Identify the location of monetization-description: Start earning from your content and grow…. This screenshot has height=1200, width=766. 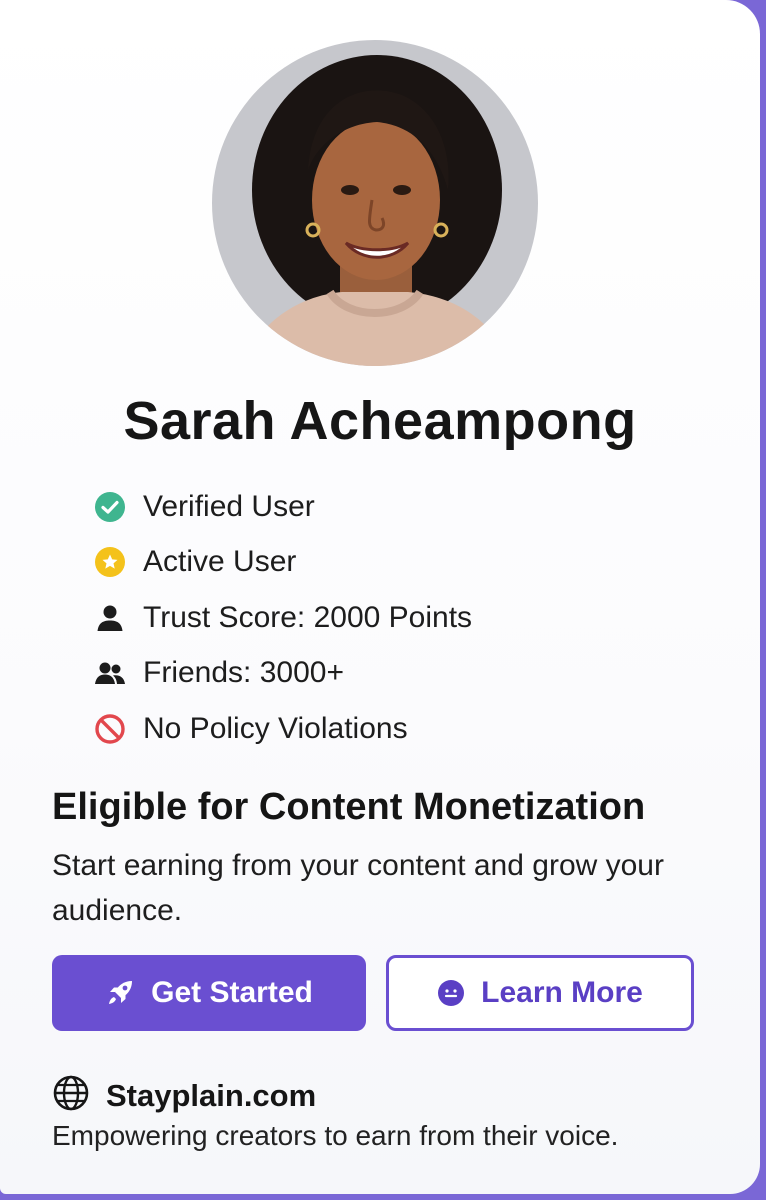
(358, 888).